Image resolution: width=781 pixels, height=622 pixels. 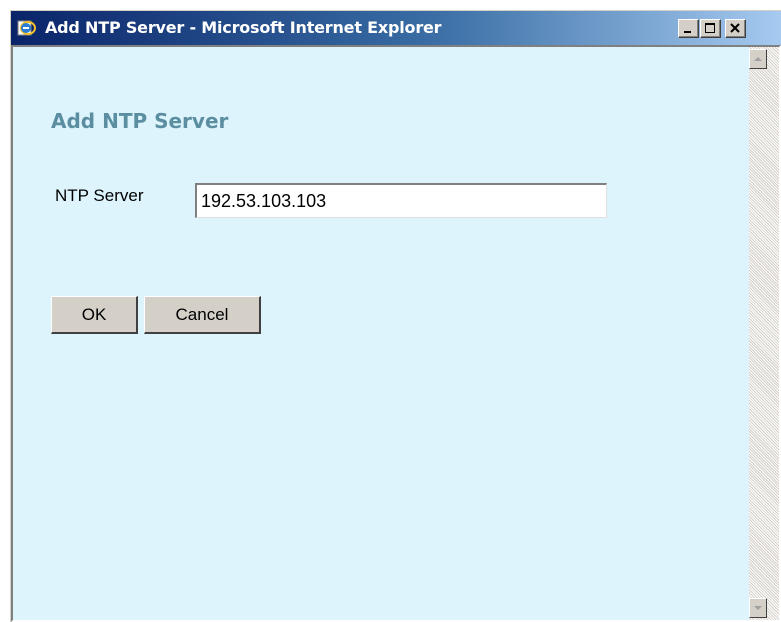 What do you see at coordinates (99, 195) in the screenshot?
I see `ntp-server-label: NTP Server` at bounding box center [99, 195].